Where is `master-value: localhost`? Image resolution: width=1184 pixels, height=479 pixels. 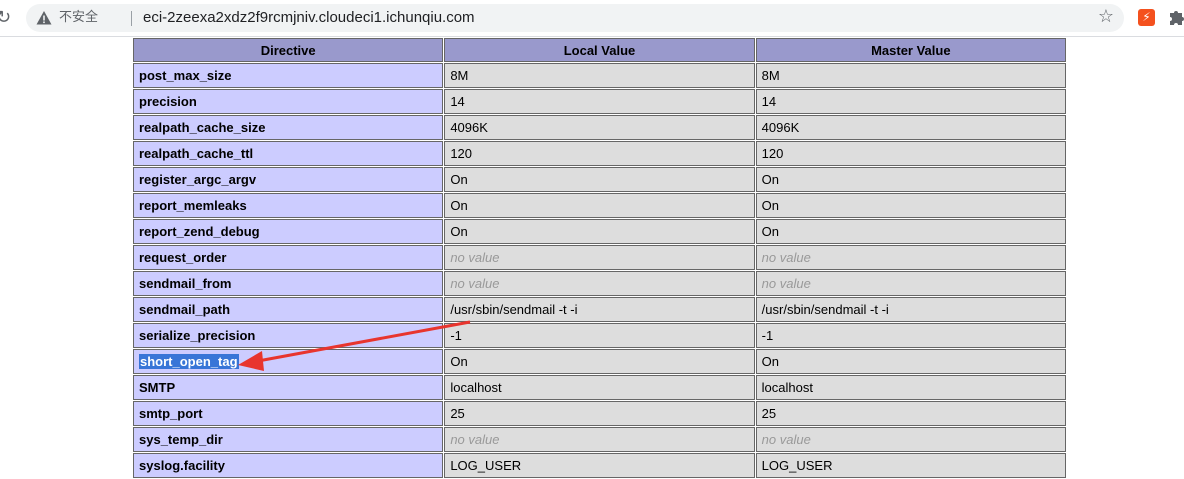 master-value: localhost is located at coordinates (910, 387).